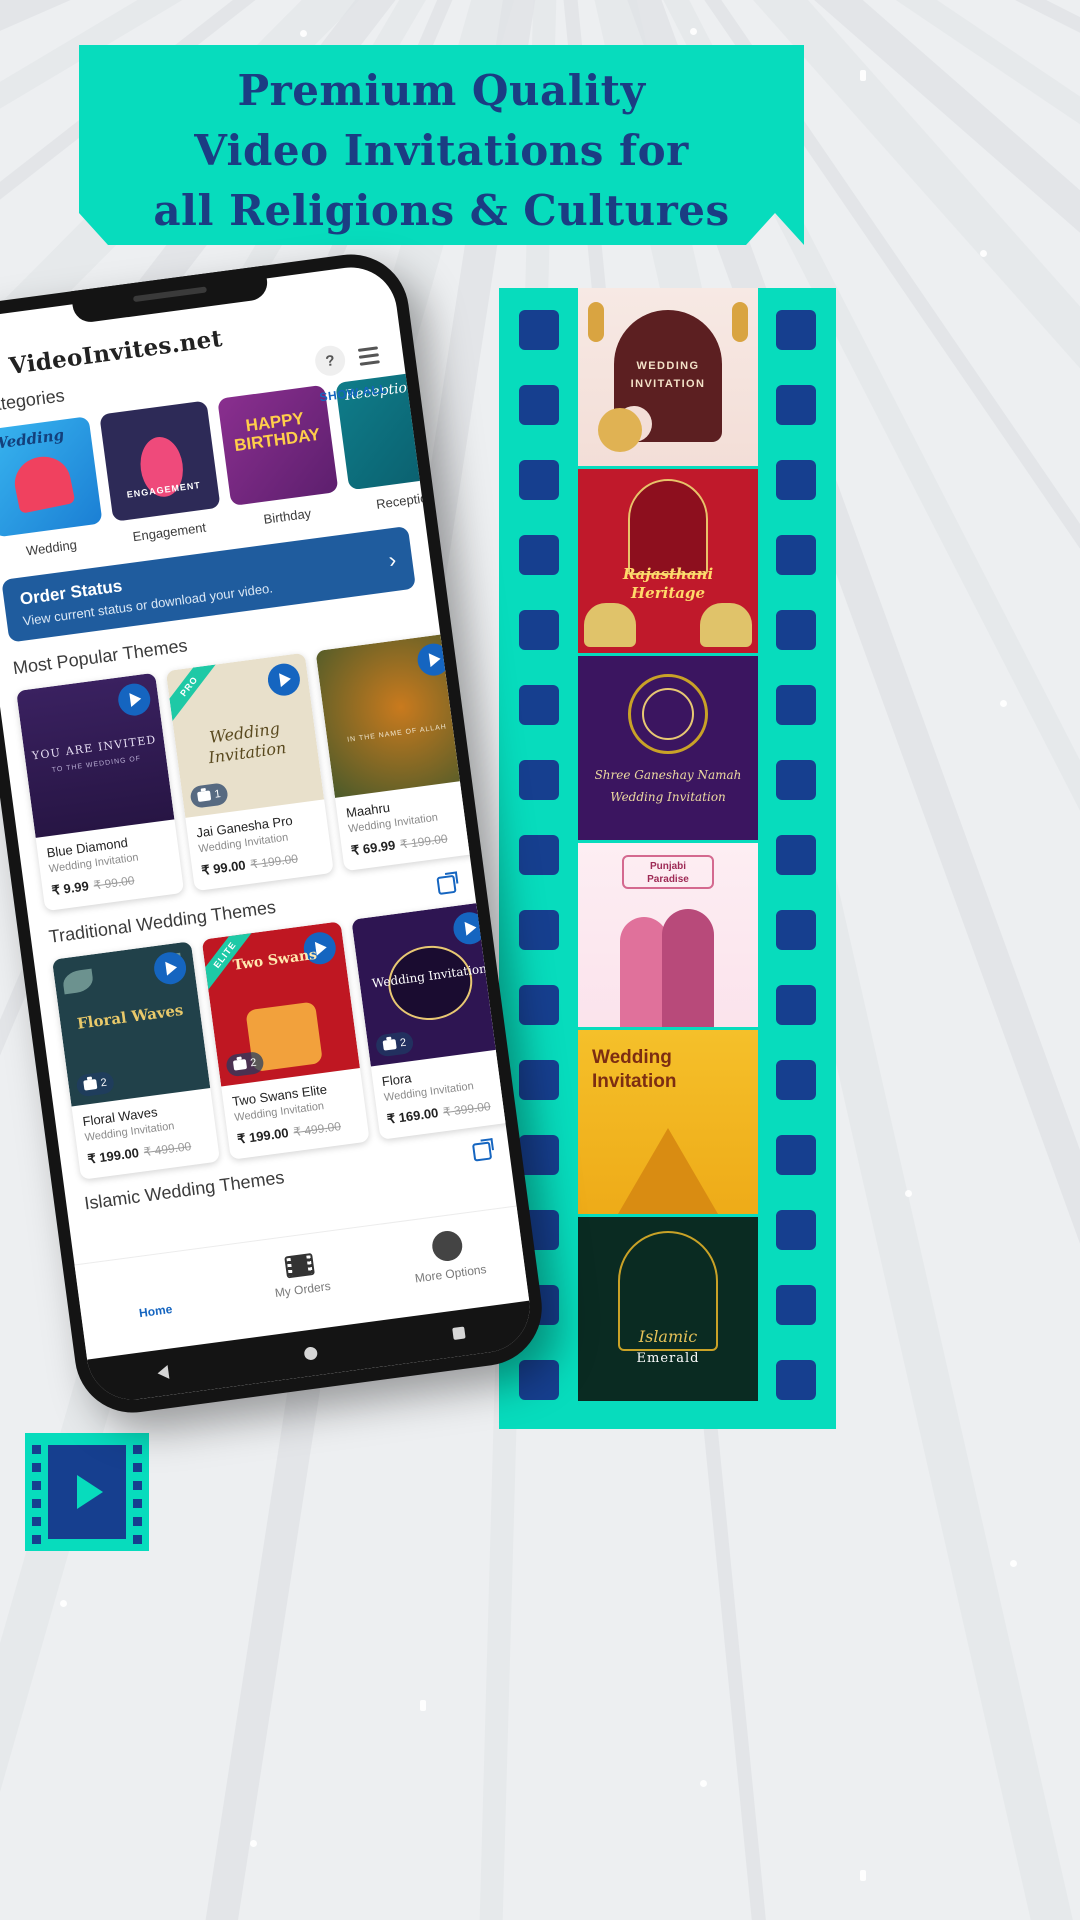 The height and width of the screenshot is (1920, 1080). What do you see at coordinates (287, 516) in the screenshot?
I see `category-label: Birthday` at bounding box center [287, 516].